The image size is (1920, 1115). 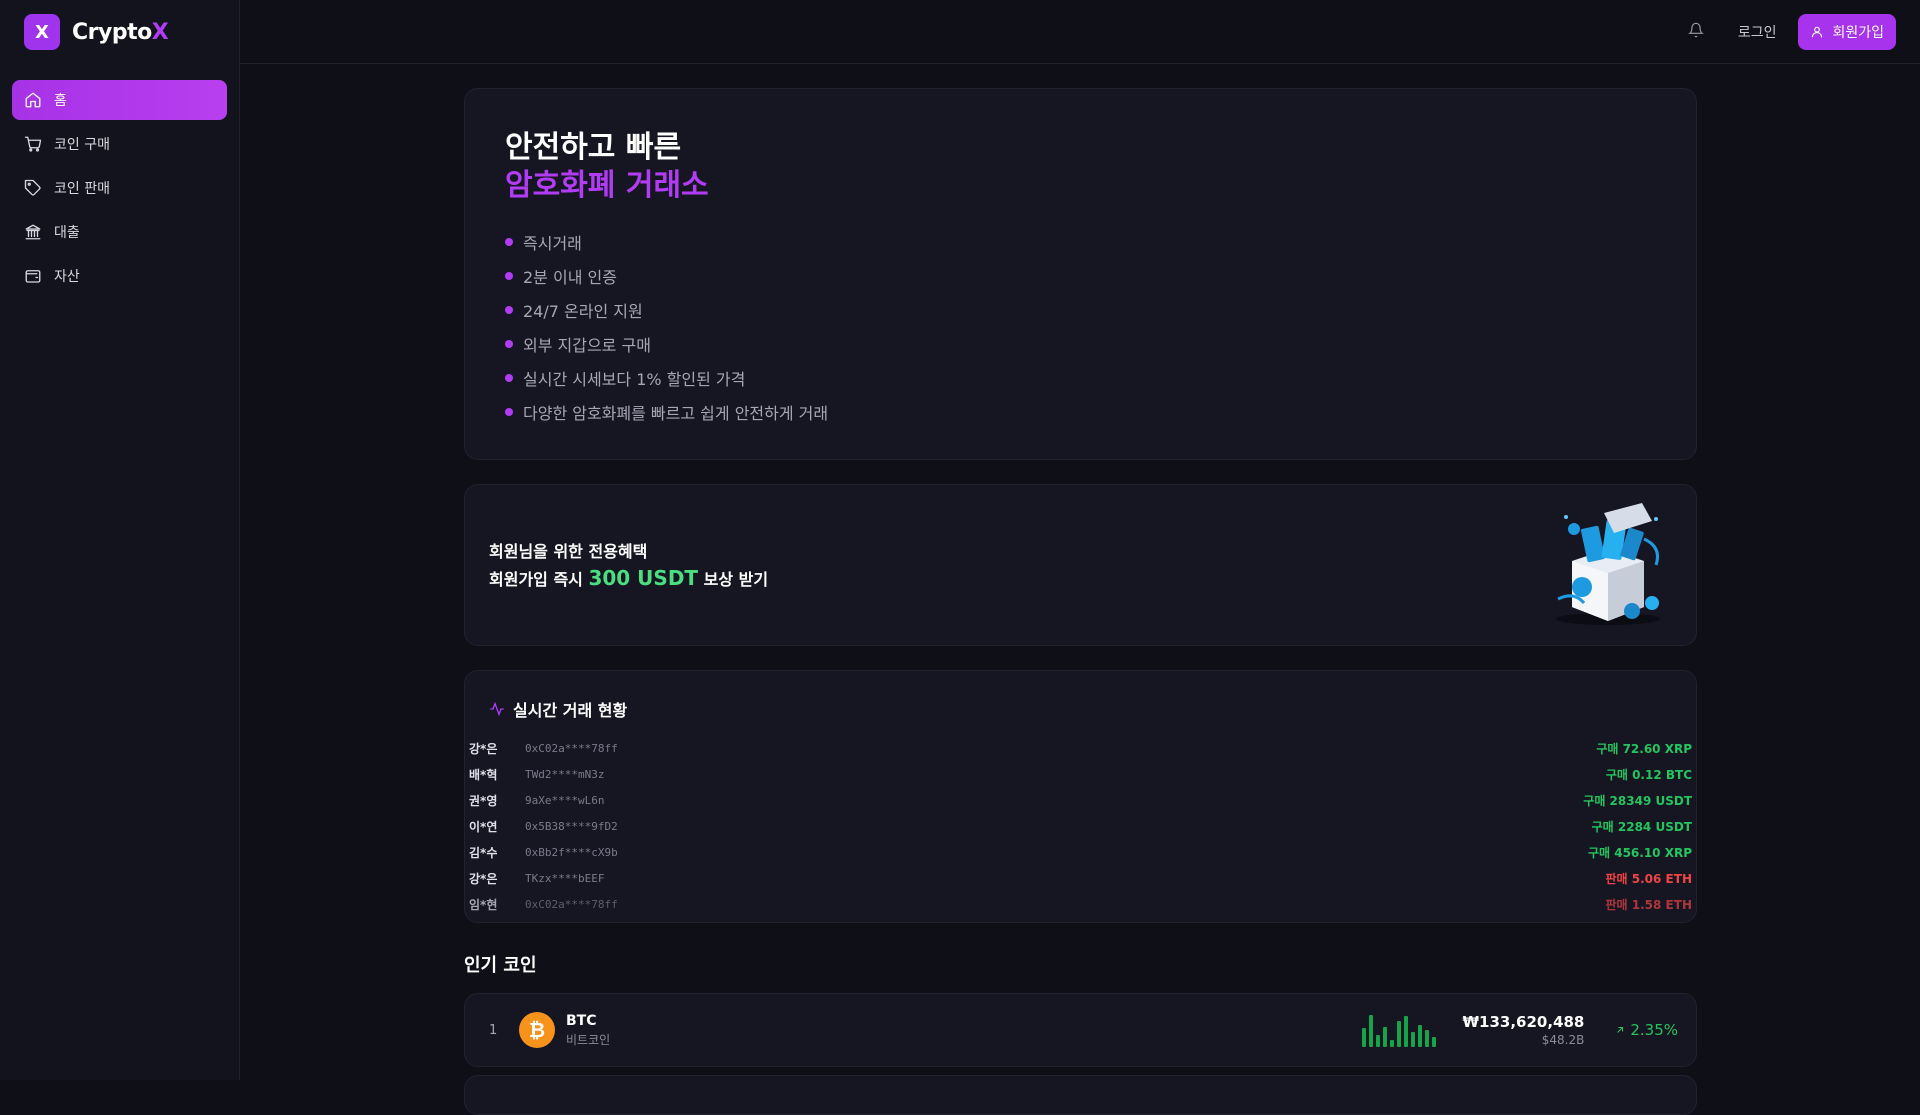 I want to click on promo-banner: 회원님을 위한 전용혜택 회원가입 즉시 300 USDT 보상 받기, so click(x=1080, y=565).